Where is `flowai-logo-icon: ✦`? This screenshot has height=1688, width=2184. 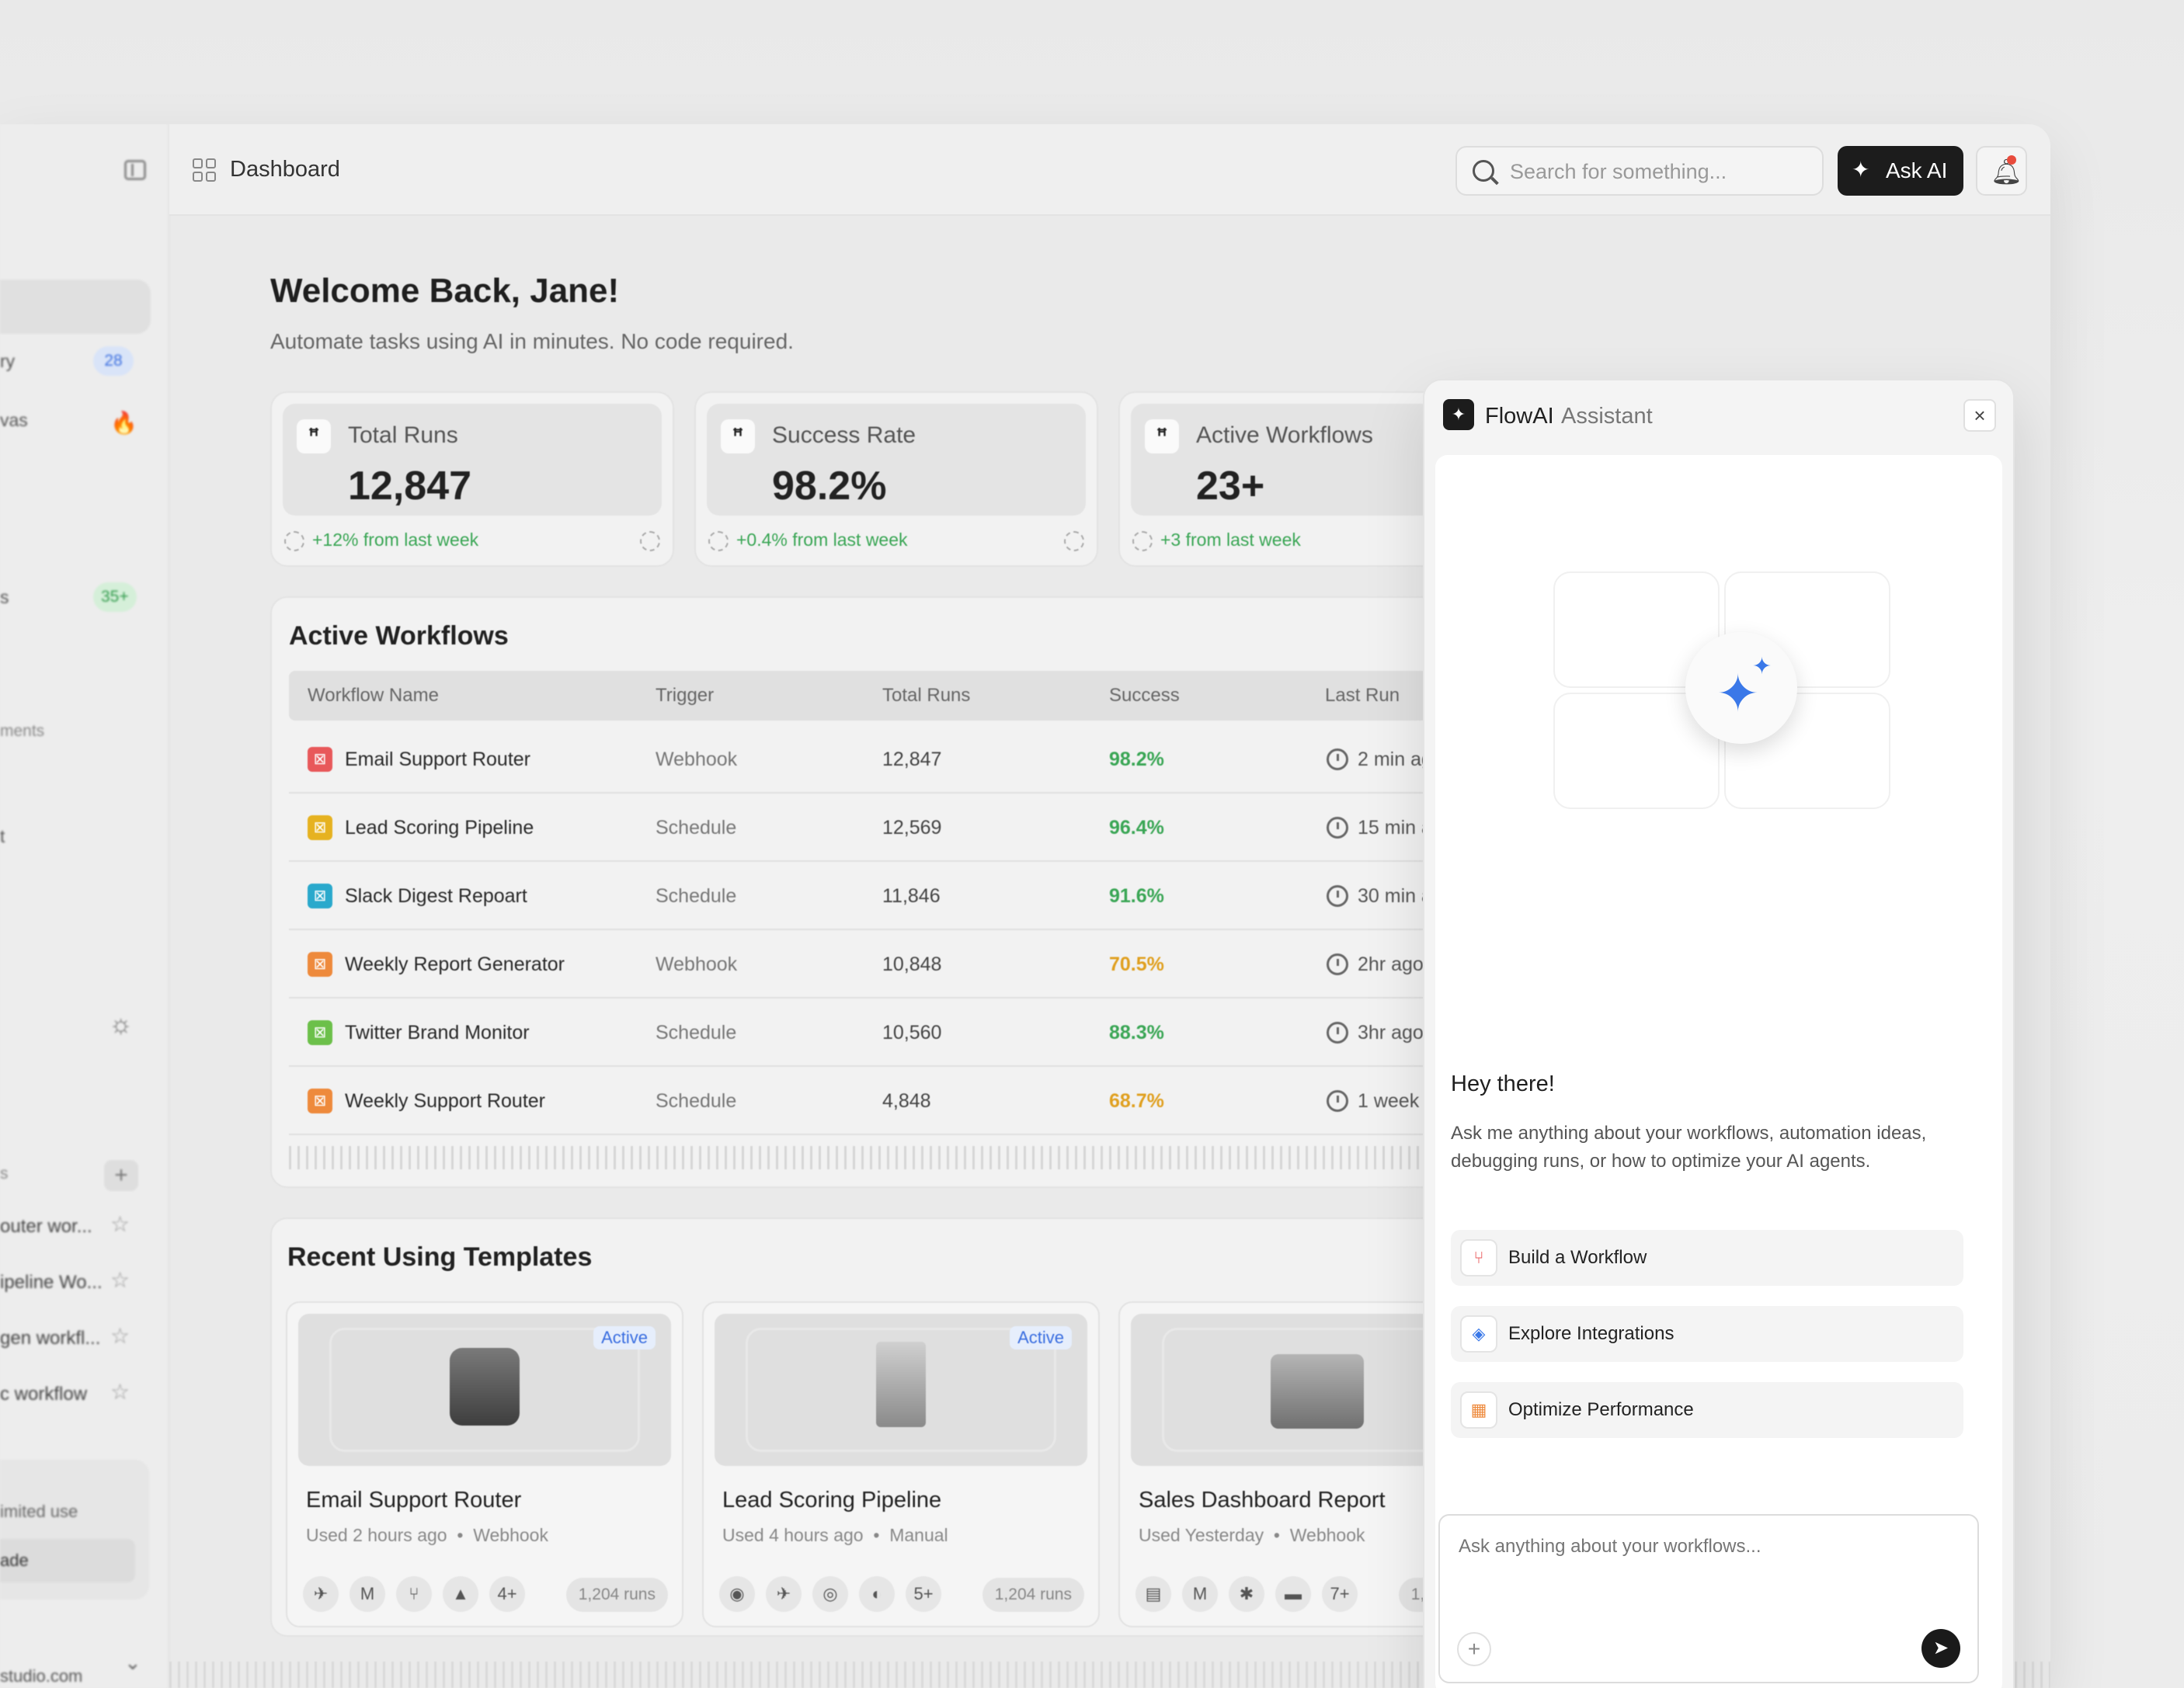 flowai-logo-icon: ✦ is located at coordinates (1458, 414).